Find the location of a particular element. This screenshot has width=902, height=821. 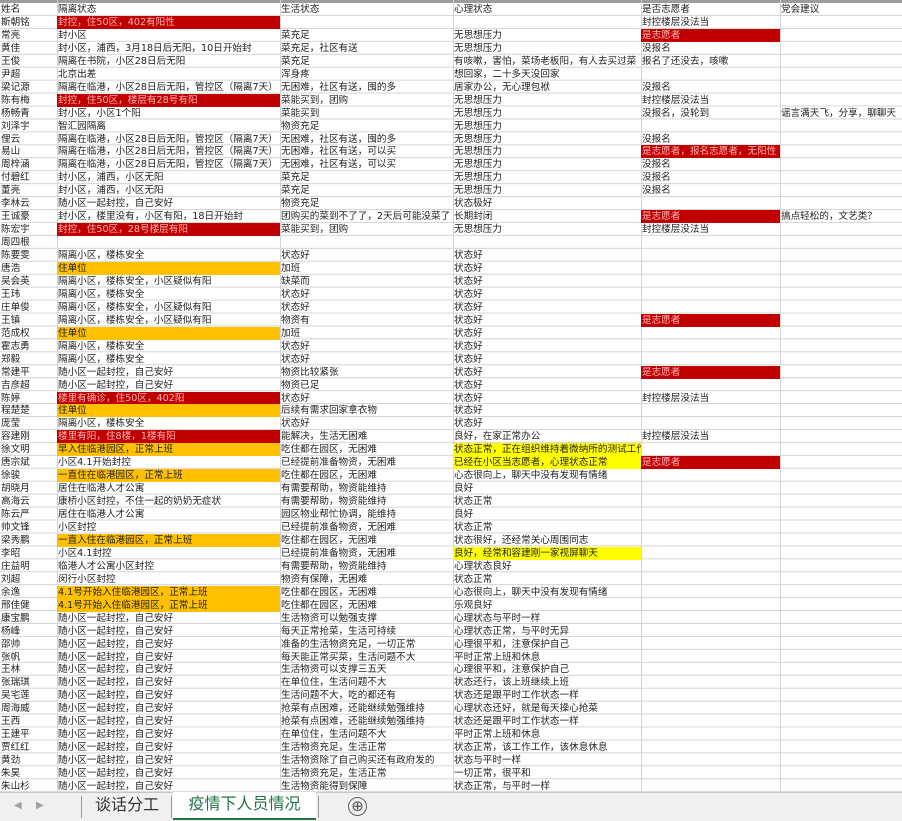

cell-name: 吴会英 is located at coordinates (28, 281).